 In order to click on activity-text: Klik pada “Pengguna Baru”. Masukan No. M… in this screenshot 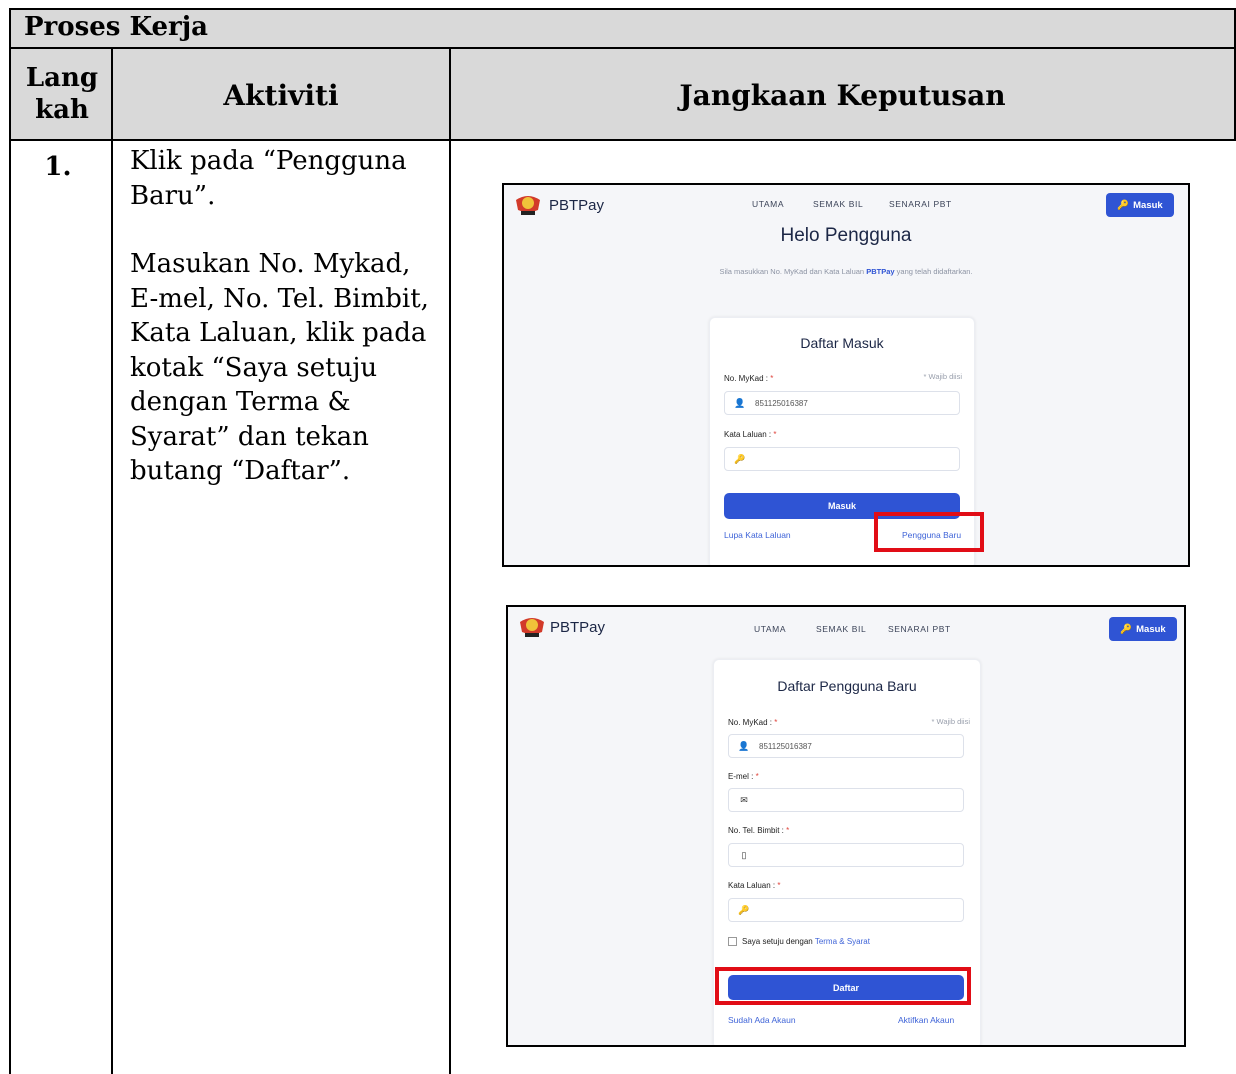, I will do `click(285, 333)`.